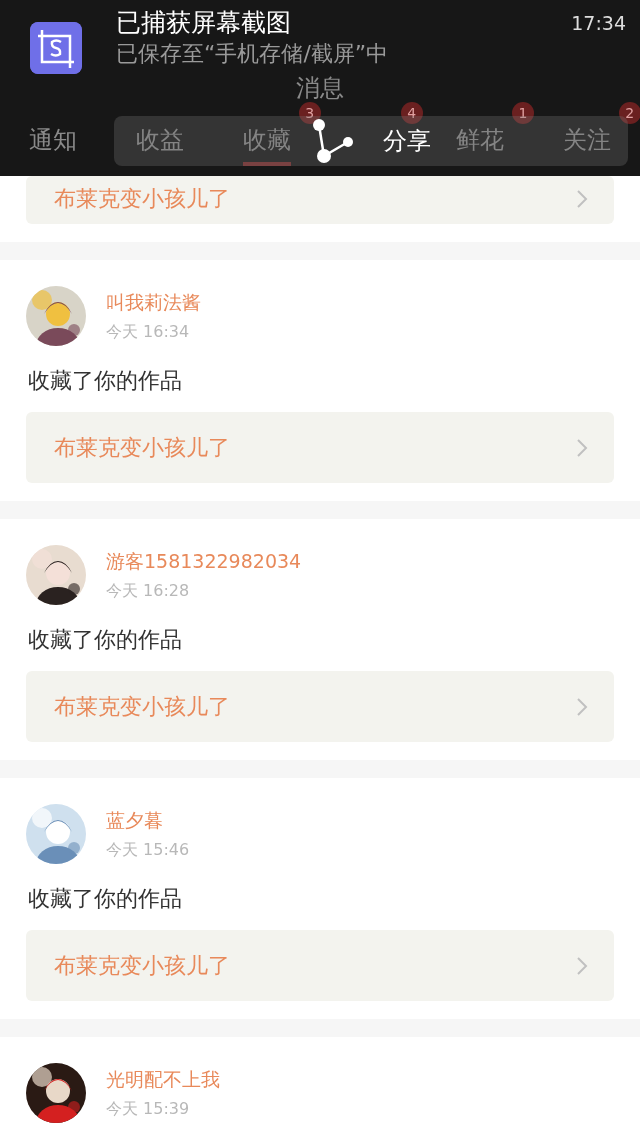 The image size is (640, 1138). Describe the element at coordinates (203, 23) in the screenshot. I see `notification-title: 已捕获屏幕截图` at that location.